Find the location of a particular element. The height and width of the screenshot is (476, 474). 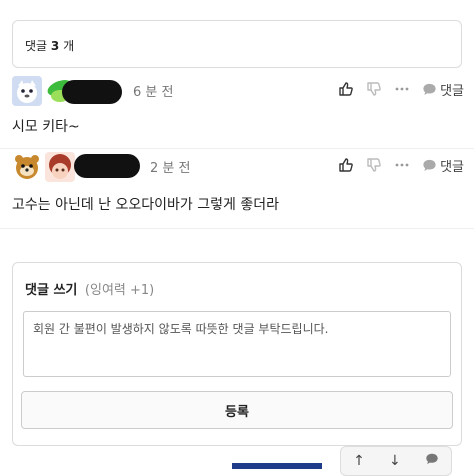

floating-nav-bar: ↑ ↓ is located at coordinates (396, 461).